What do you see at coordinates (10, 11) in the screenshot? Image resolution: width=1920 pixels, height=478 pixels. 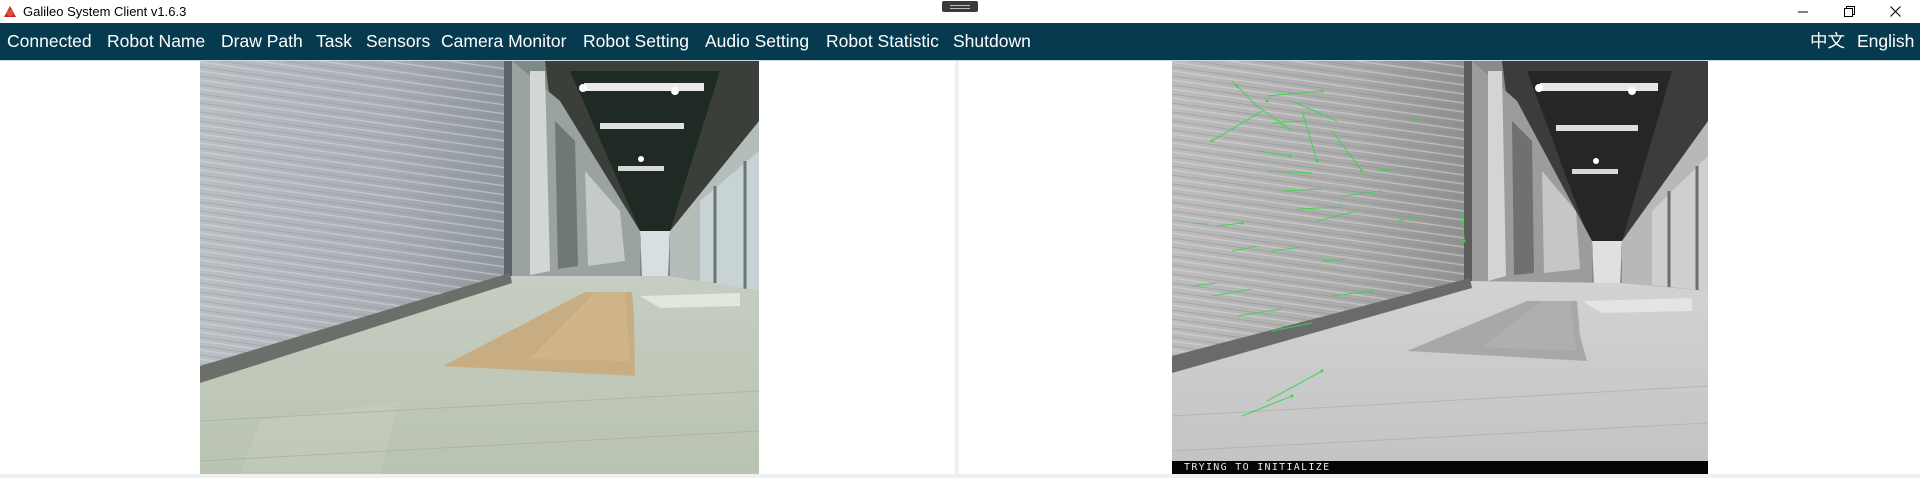 I see `galileo-app-icon` at bounding box center [10, 11].